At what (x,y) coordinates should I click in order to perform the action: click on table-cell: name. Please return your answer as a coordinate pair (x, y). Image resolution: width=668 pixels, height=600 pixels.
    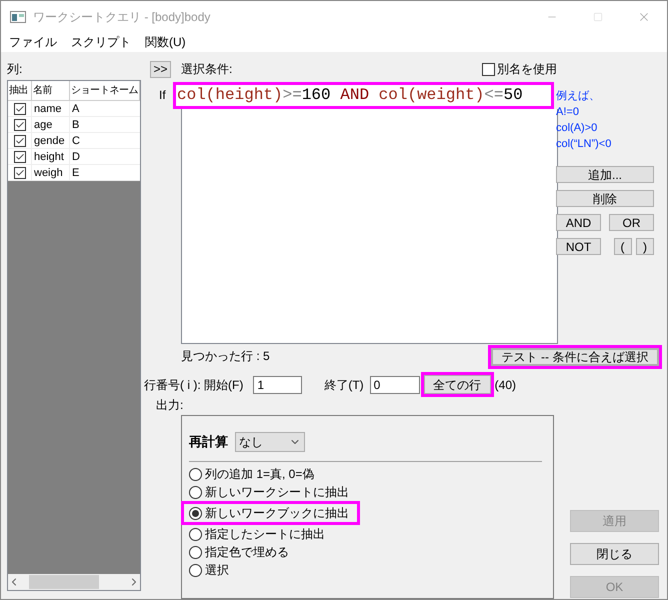
    Looking at the image, I should click on (51, 108).